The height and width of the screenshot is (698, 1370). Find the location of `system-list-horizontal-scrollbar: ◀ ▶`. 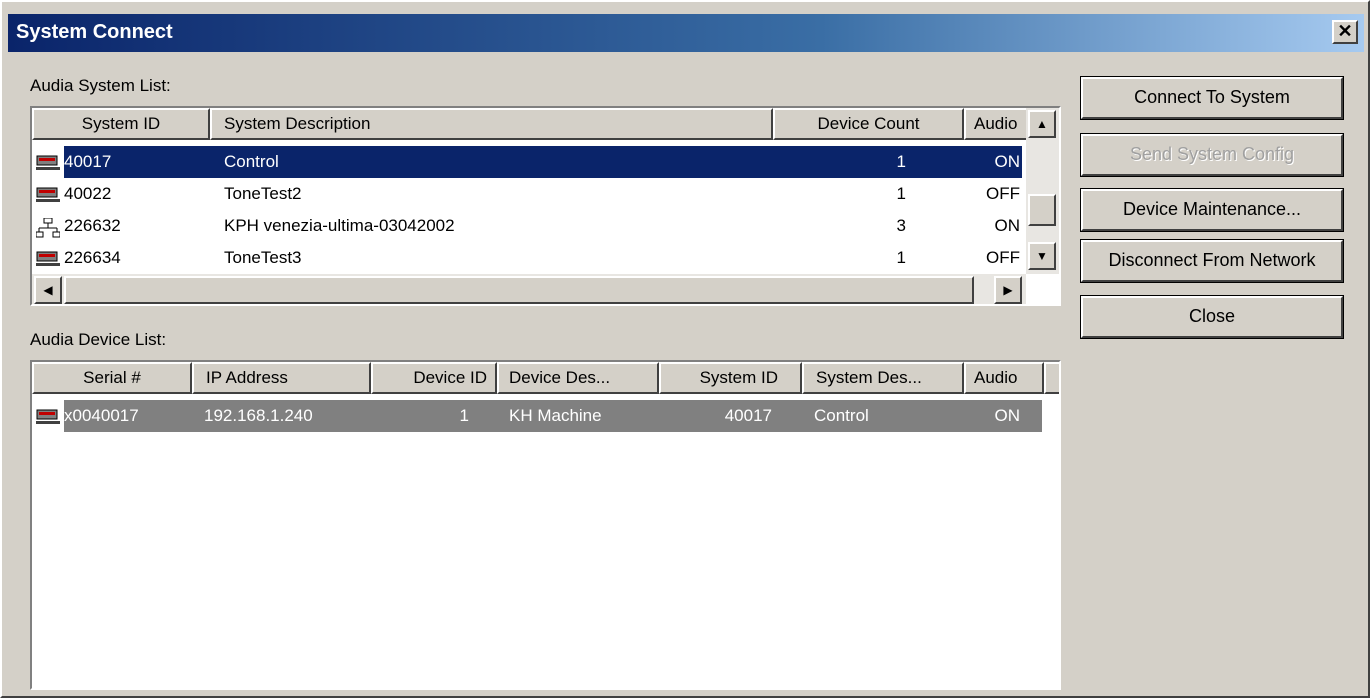

system-list-horizontal-scrollbar: ◀ ▶ is located at coordinates (529, 289).